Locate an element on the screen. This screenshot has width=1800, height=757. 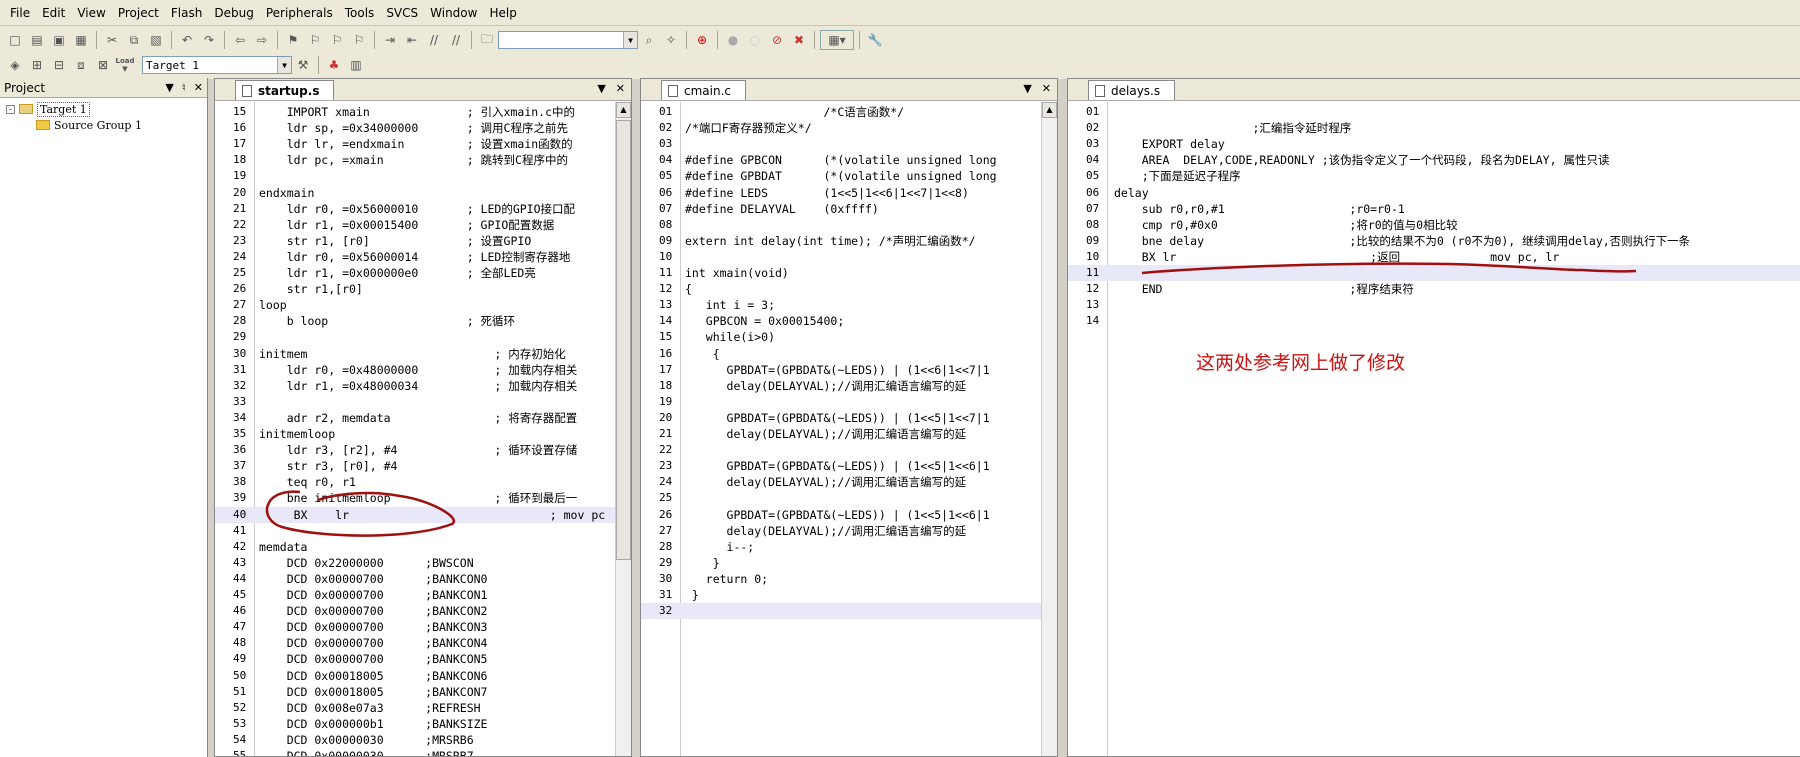
menu-debug: Debug is located at coordinates (233, 13).